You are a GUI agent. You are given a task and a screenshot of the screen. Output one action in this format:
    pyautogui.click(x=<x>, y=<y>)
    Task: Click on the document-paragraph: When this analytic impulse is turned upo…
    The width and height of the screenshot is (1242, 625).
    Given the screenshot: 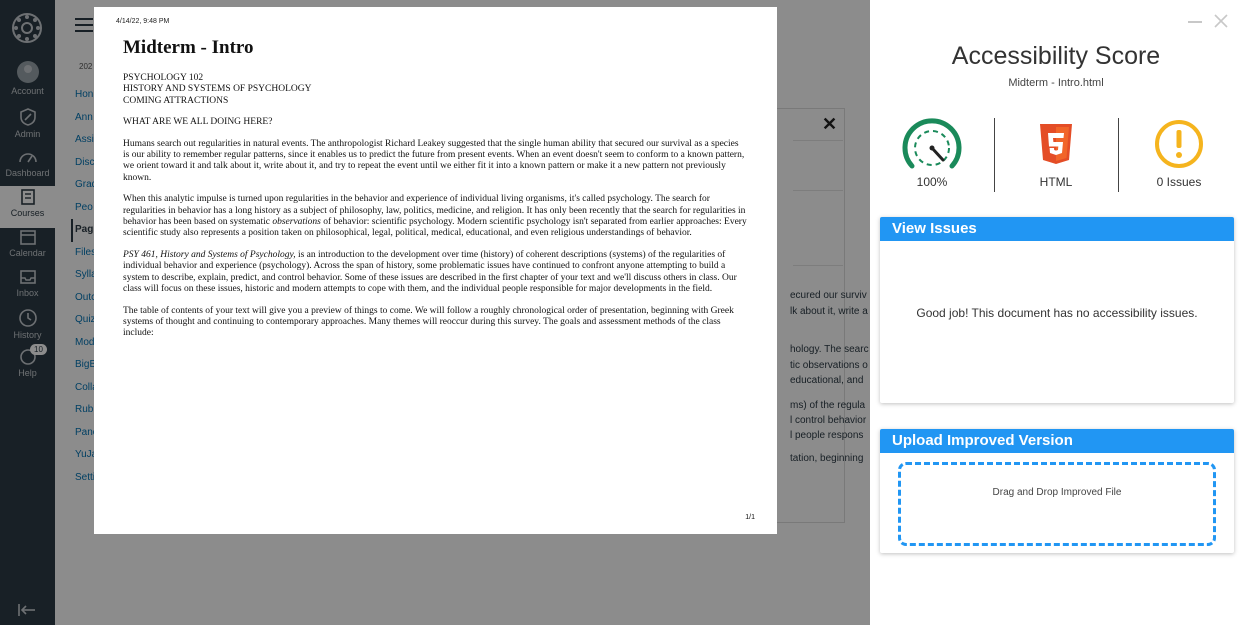 What is the action you would take?
    pyautogui.click(x=435, y=216)
    